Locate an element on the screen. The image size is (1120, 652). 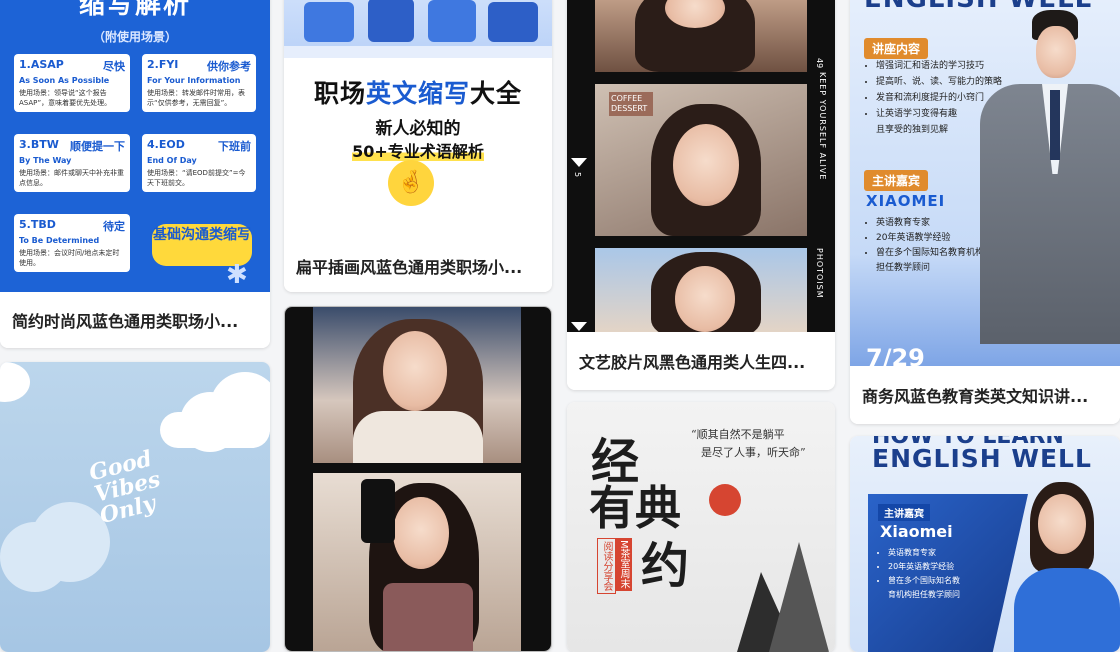
film-text: KEEP YOURSELF ALIVE is located at coordinates (822, 126).